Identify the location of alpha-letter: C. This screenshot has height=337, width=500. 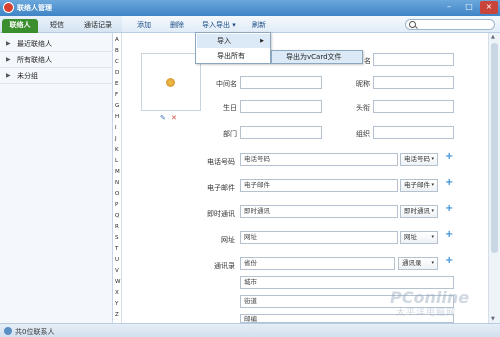
(117, 62).